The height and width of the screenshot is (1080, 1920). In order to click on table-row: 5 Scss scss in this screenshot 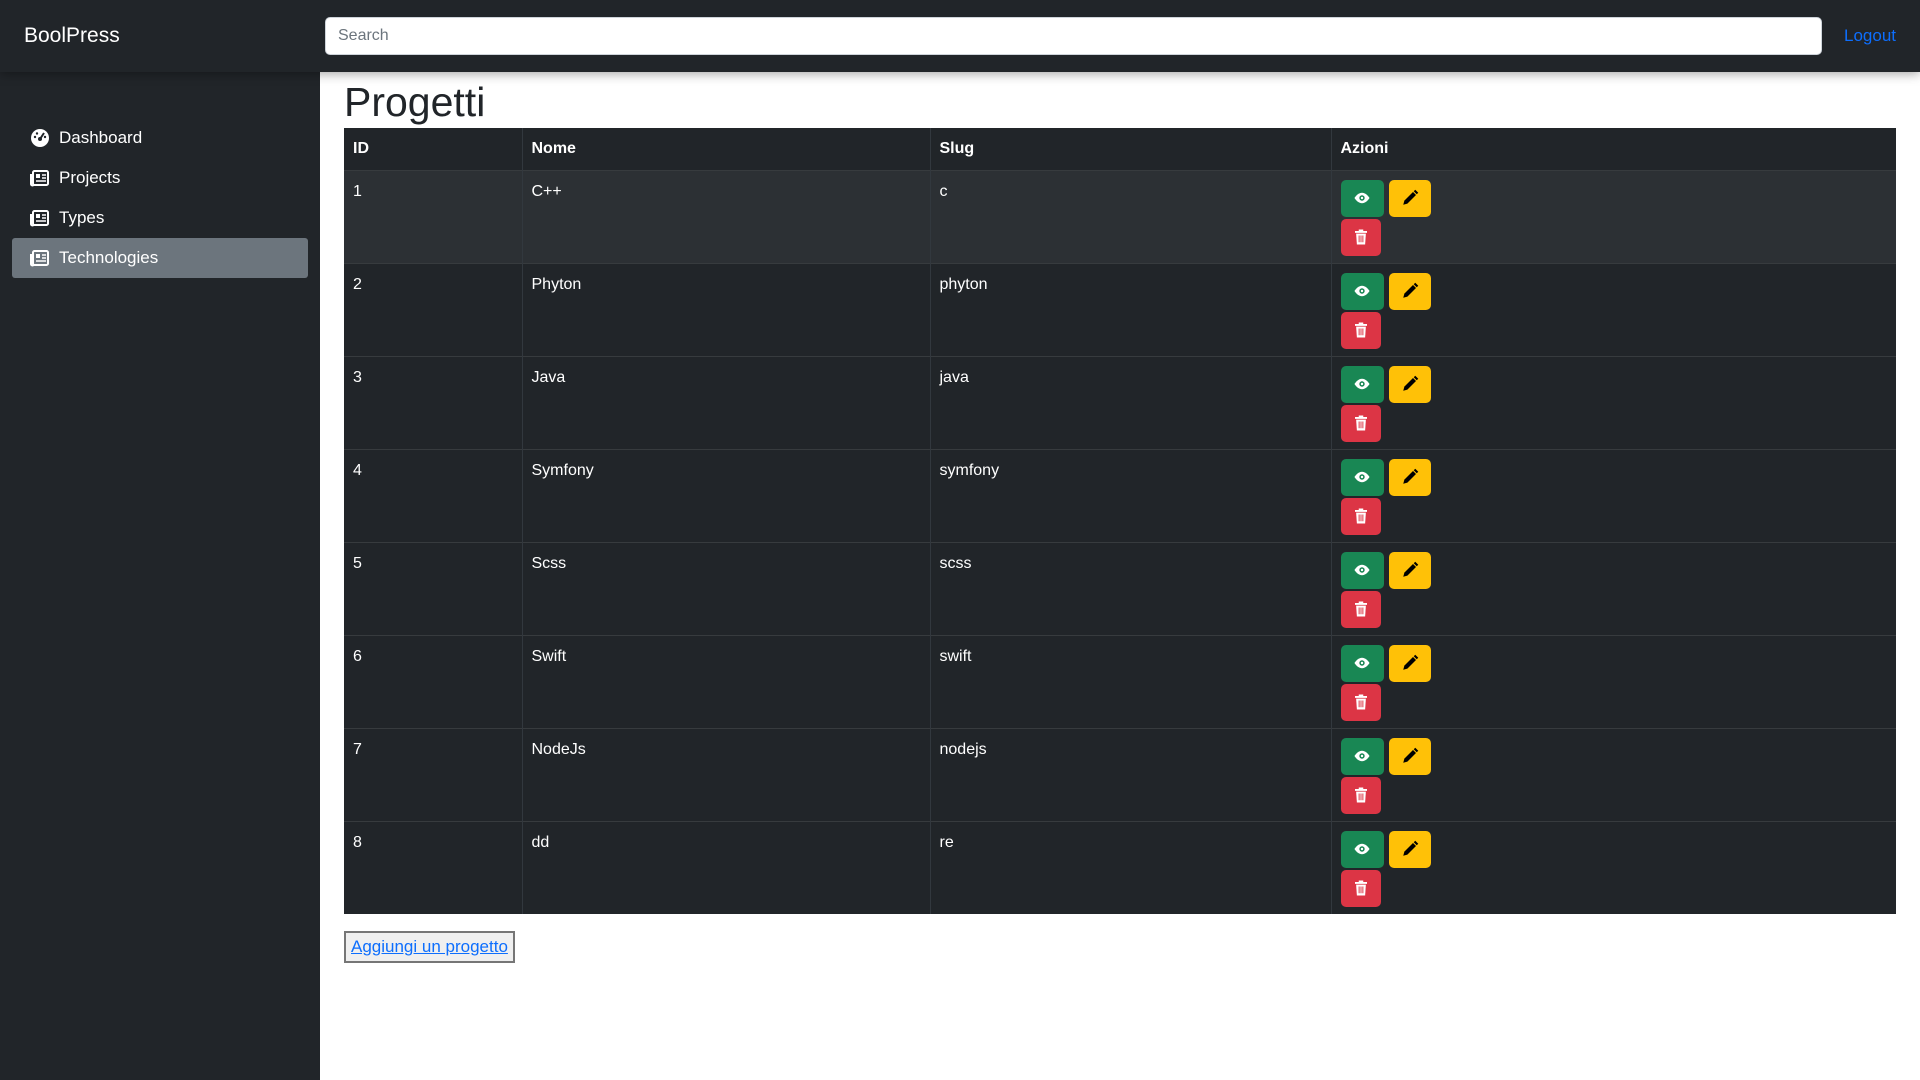, I will do `click(1120, 588)`.